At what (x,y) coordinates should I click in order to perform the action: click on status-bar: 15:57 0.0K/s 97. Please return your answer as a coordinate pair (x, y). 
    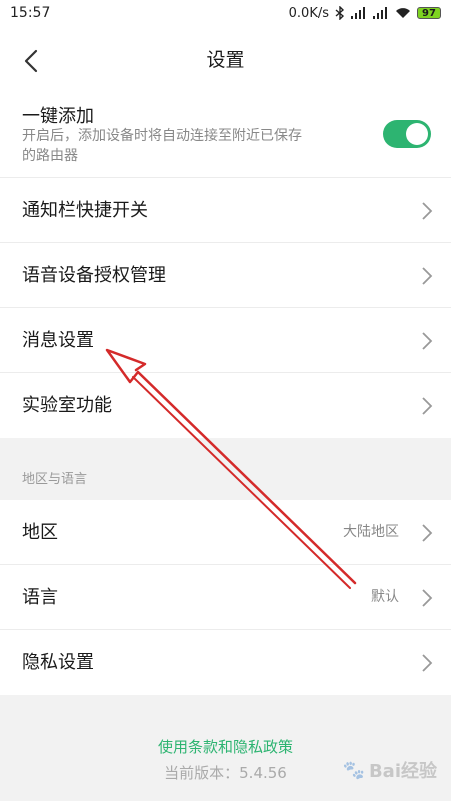
    Looking at the image, I should click on (225, 13).